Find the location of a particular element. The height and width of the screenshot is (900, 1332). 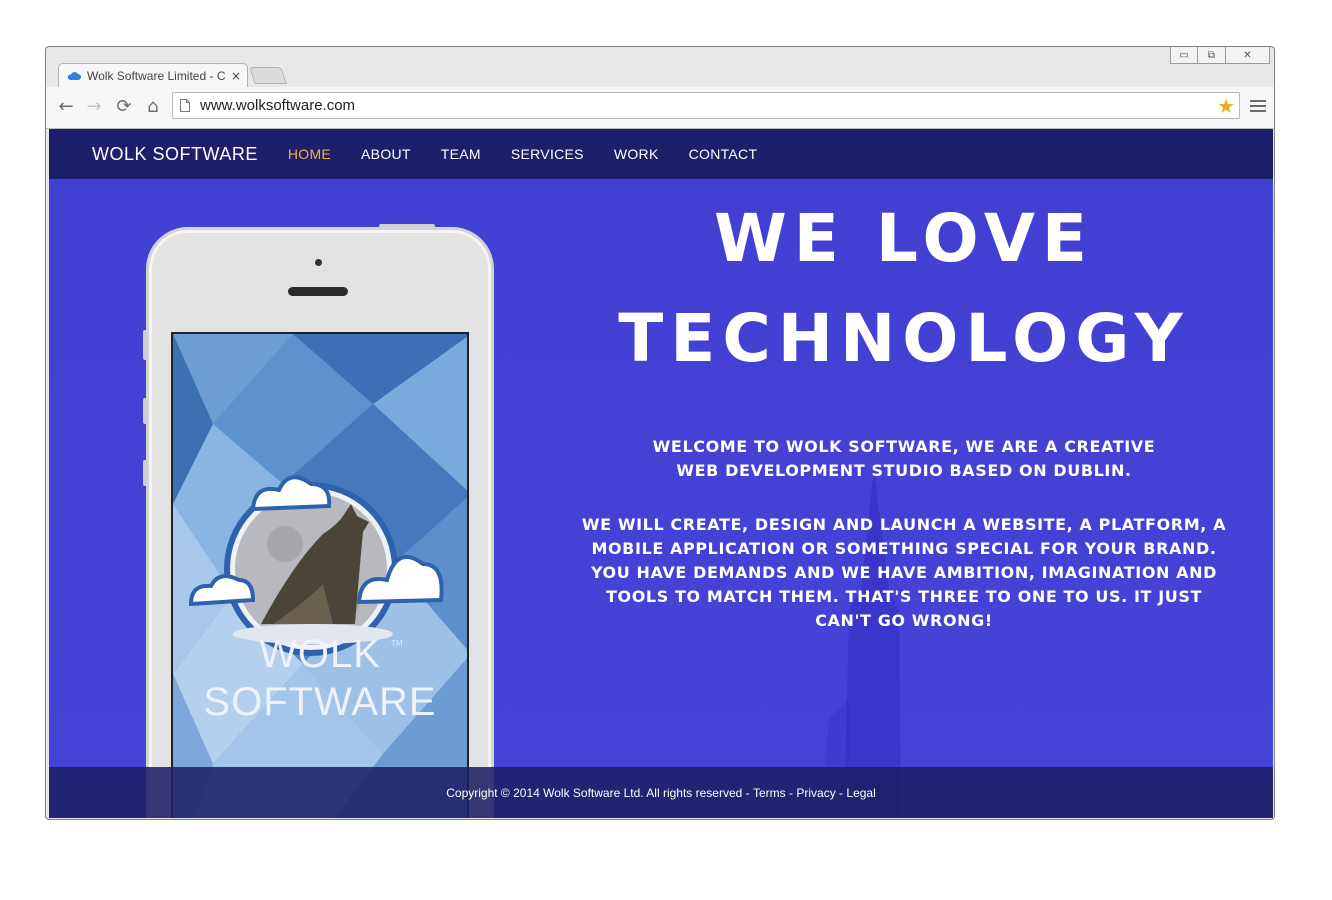

close-window-button: ✕ is located at coordinates (1248, 55).